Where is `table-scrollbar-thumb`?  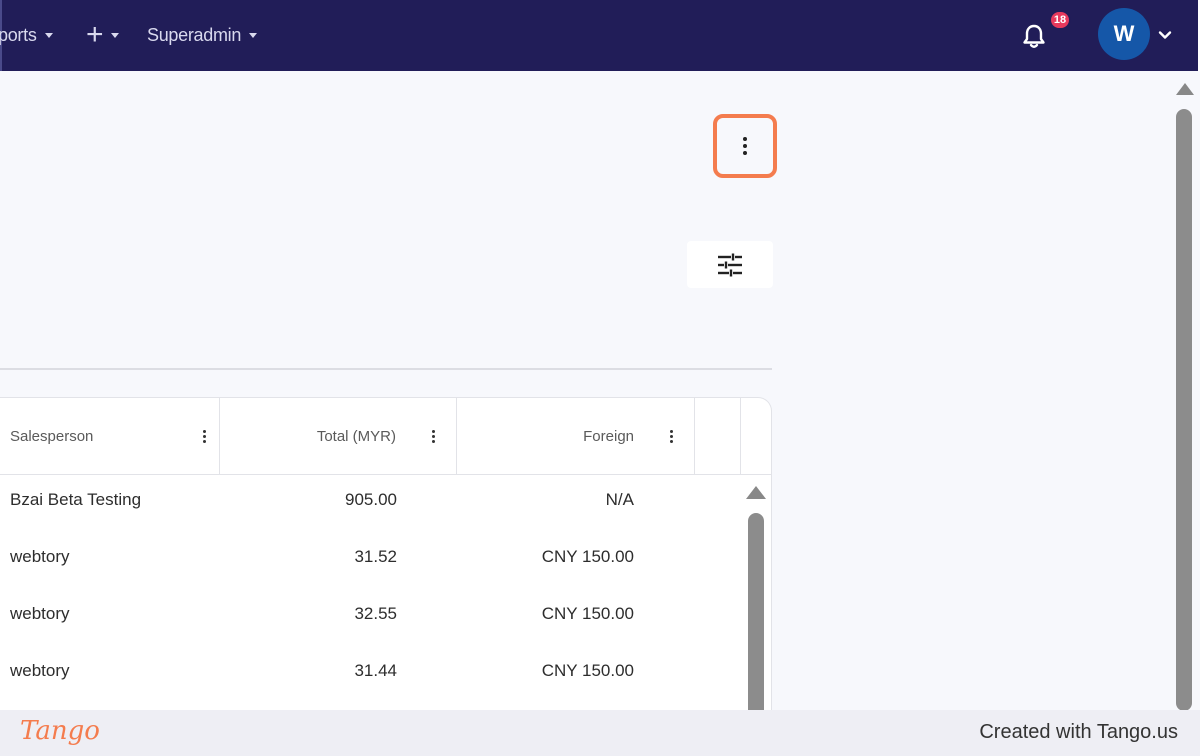
table-scrollbar-thumb is located at coordinates (756, 619).